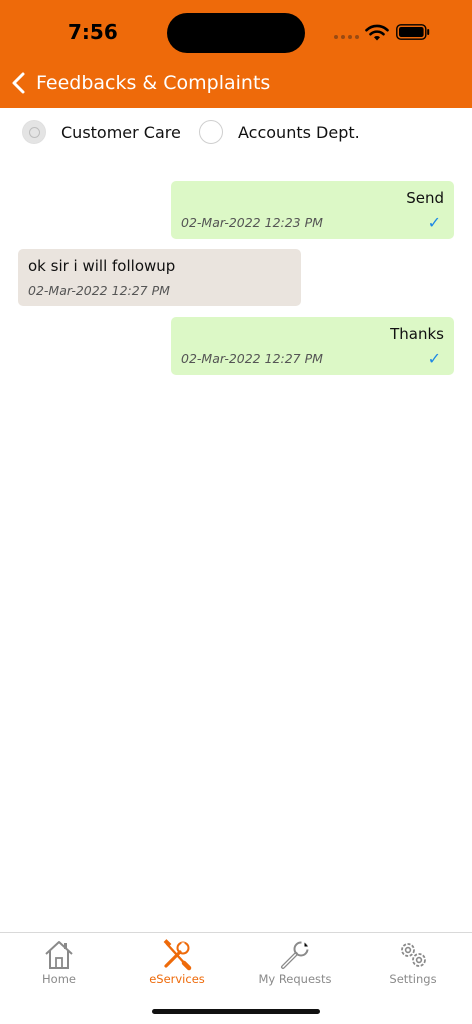  What do you see at coordinates (211, 132) in the screenshot?
I see `radio-button` at bounding box center [211, 132].